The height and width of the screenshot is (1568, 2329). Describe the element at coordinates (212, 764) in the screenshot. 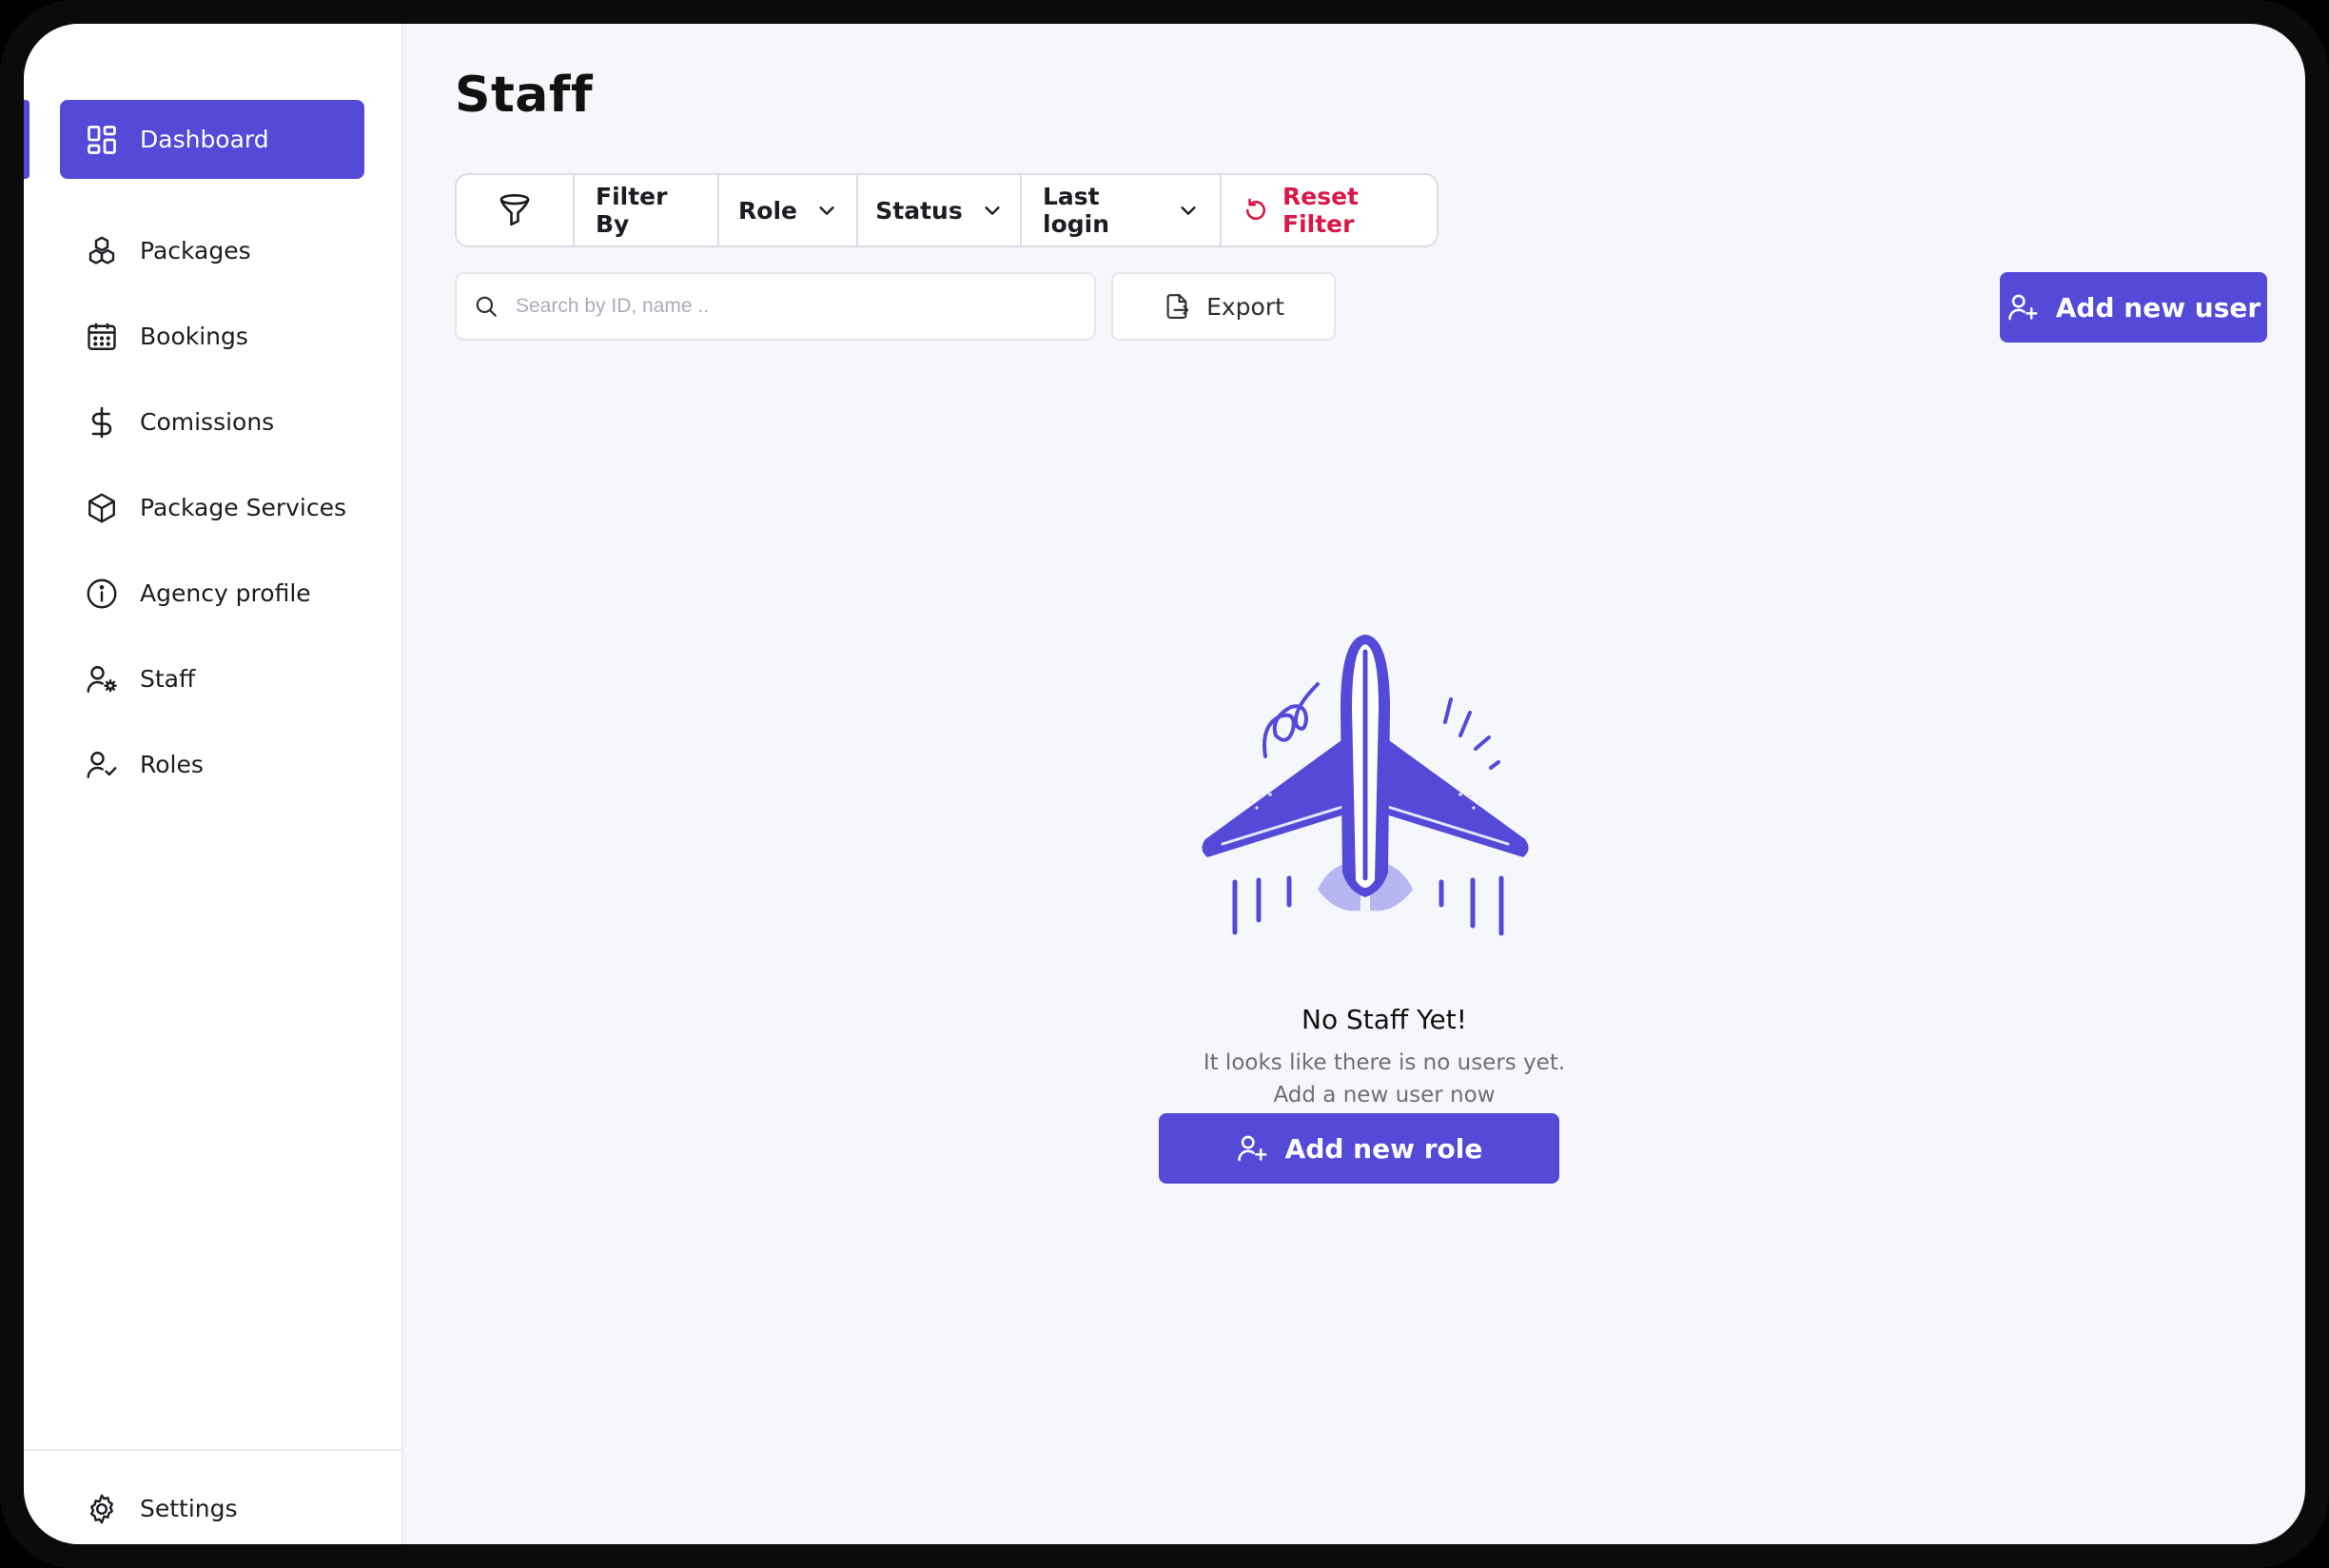

I see `sidebar-item-roles: Roles` at that location.